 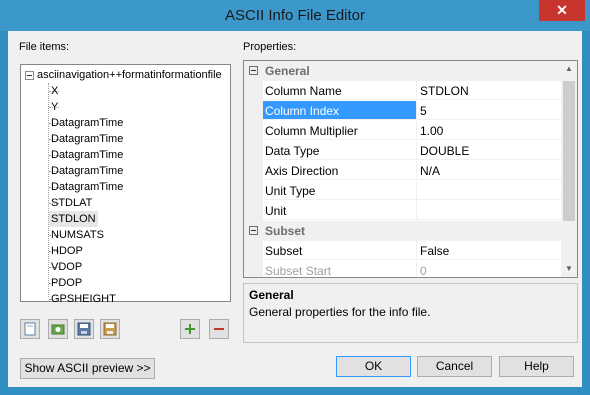 What do you see at coordinates (569, 269) in the screenshot?
I see `scroll-down-icon: ▼` at bounding box center [569, 269].